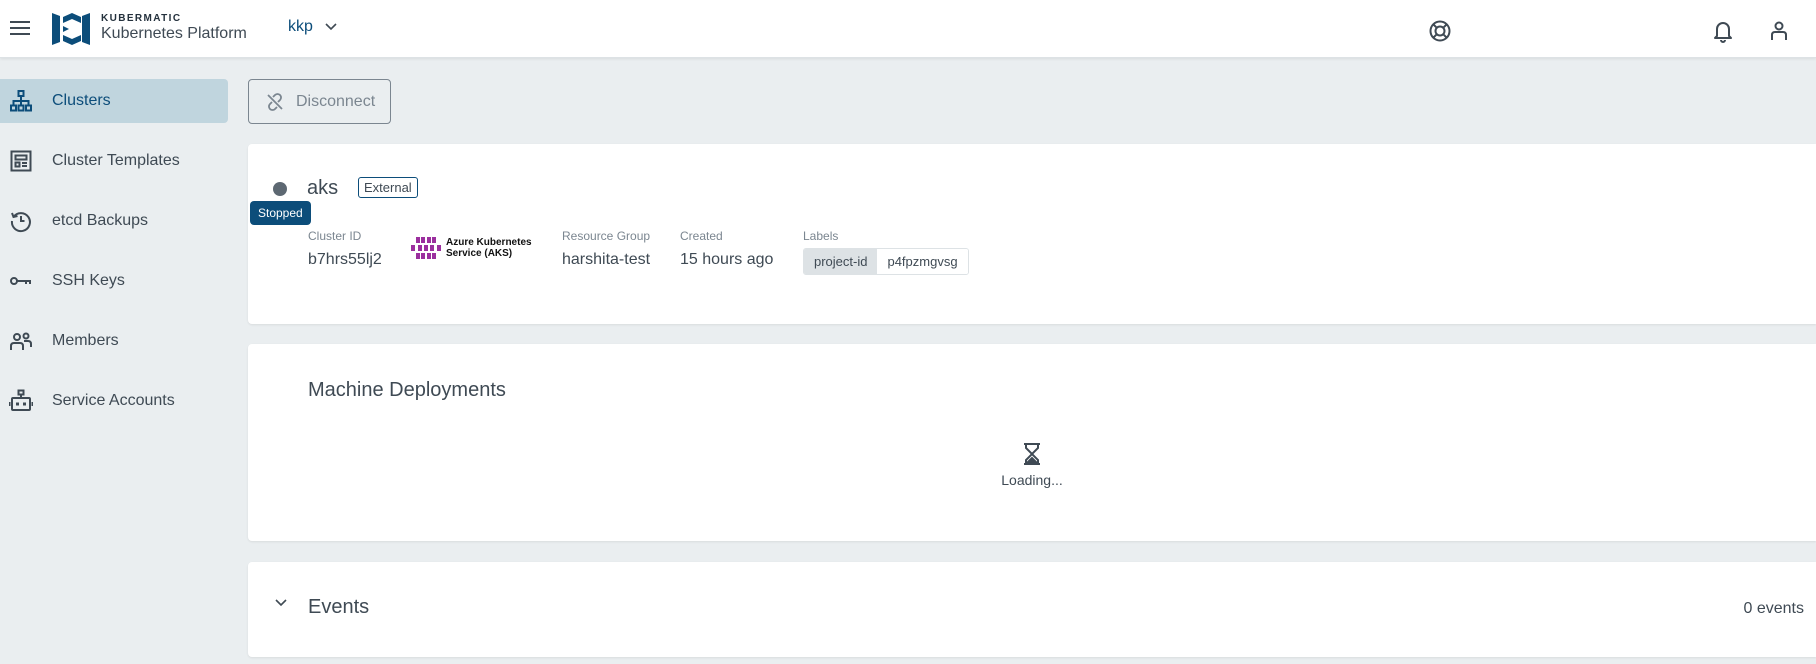 The image size is (1816, 664). Describe the element at coordinates (345, 259) in the screenshot. I see `cluster-id-value: b7hrs55lj2` at that location.